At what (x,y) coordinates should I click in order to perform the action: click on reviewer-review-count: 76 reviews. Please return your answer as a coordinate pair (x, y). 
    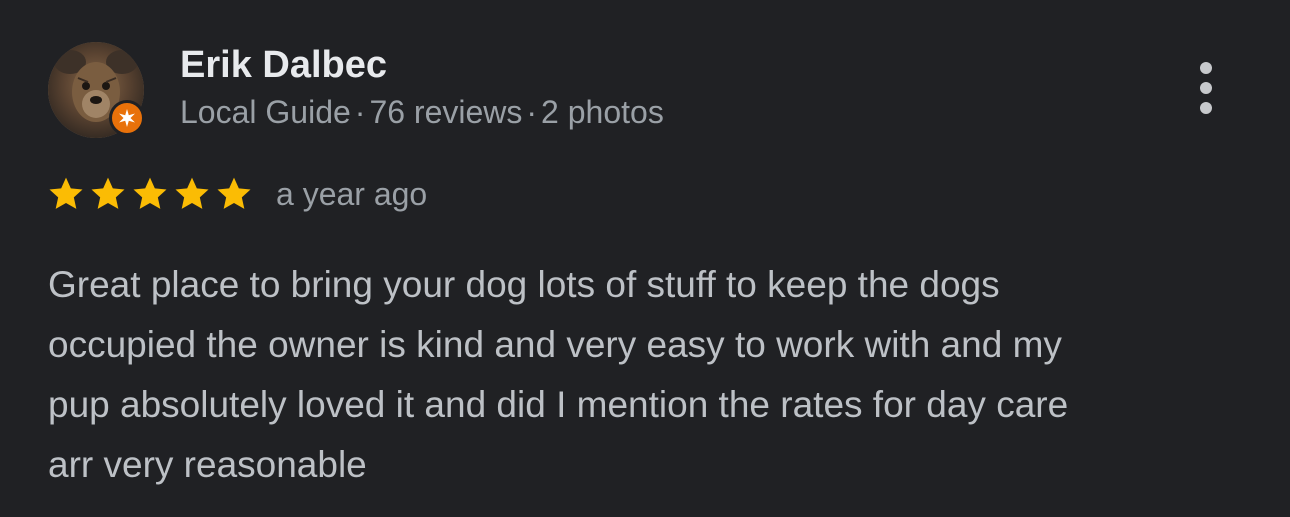
    Looking at the image, I should click on (446, 112).